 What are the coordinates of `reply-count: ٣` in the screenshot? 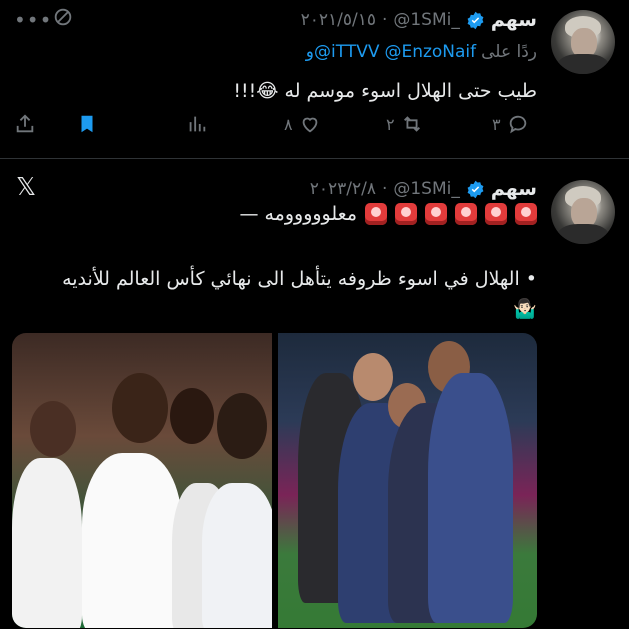 It's located at (496, 124).